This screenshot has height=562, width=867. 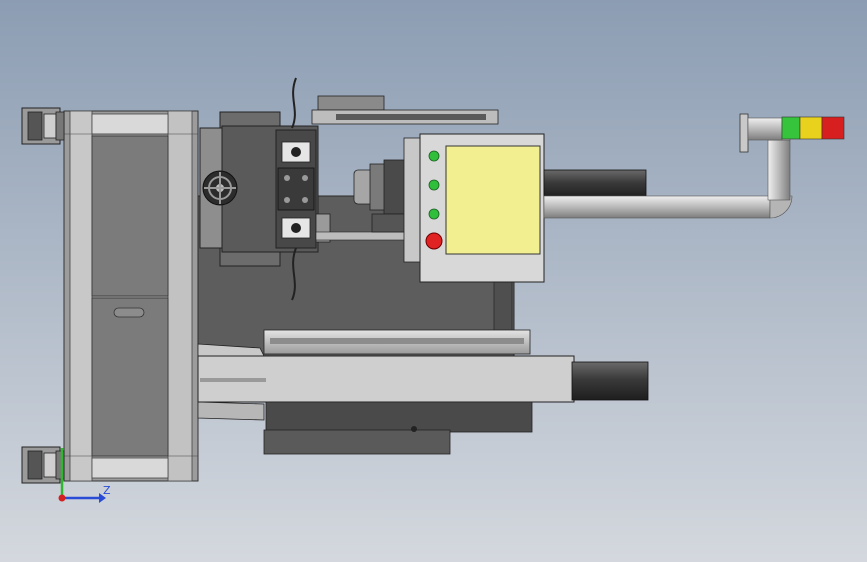 I want to click on tower-light-red, so click(x=833, y=128).